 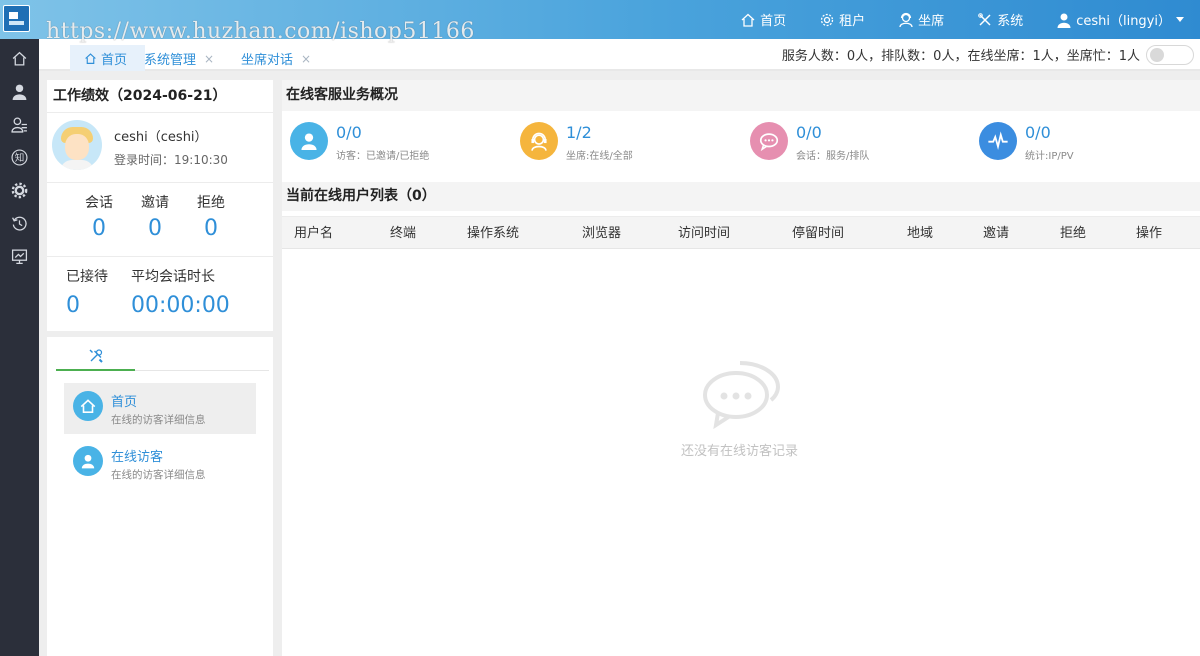 I want to click on stat-invites-label: 邀请, so click(x=155, y=203).